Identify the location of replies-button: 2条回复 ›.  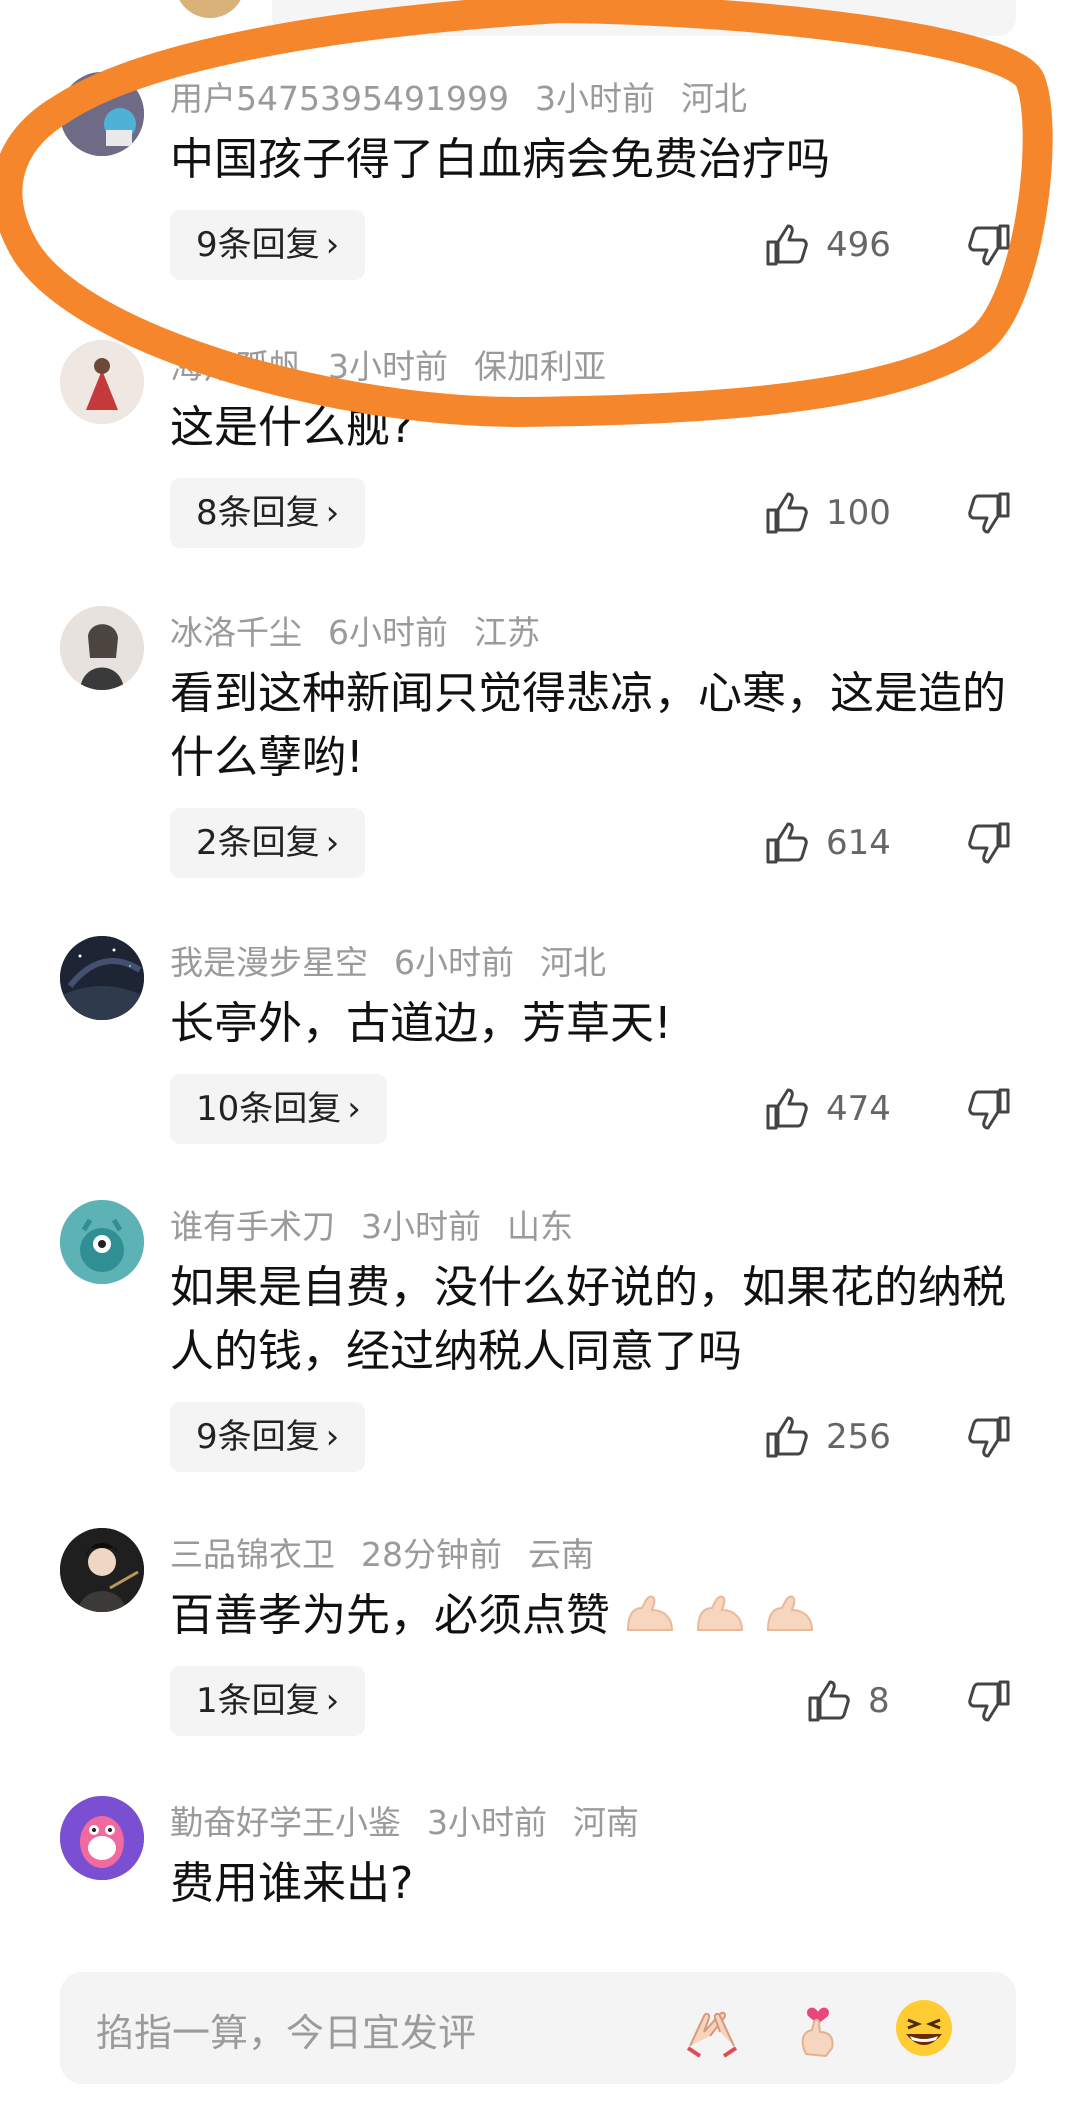
(268, 843).